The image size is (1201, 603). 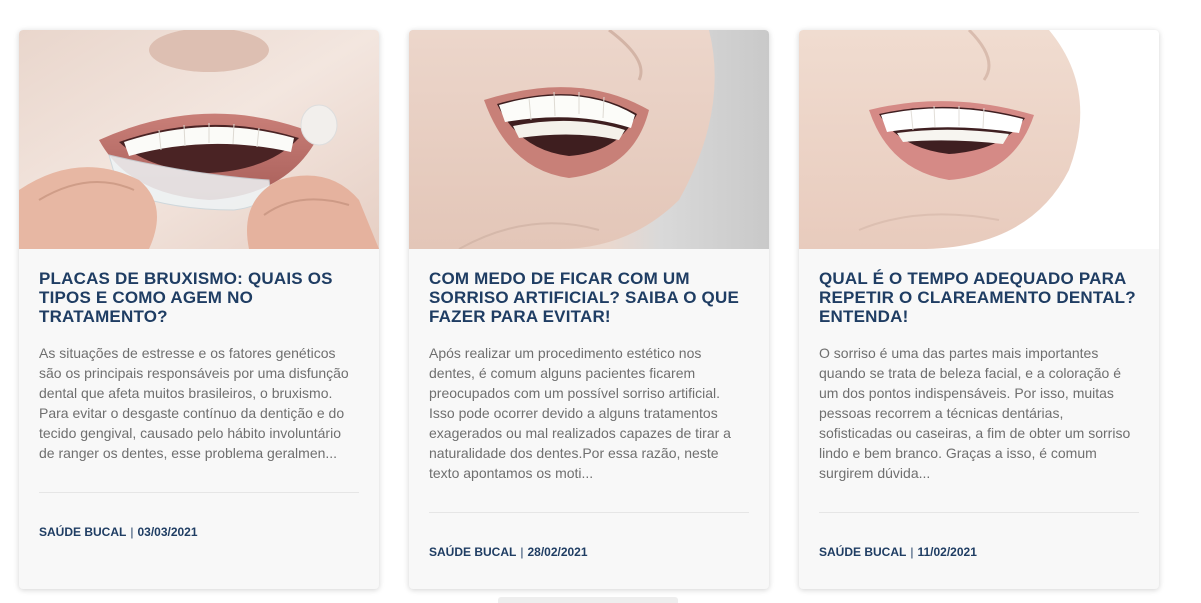 I want to click on pagination-hint, so click(x=588, y=600).